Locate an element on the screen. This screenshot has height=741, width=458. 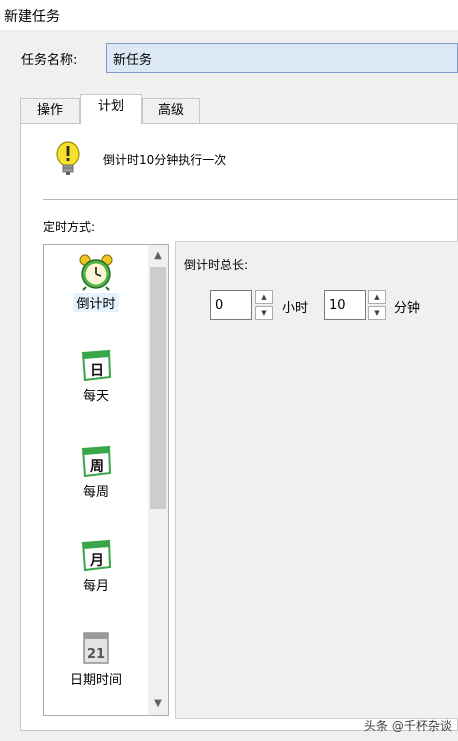
mode-label: 每月 is located at coordinates (95, 586).